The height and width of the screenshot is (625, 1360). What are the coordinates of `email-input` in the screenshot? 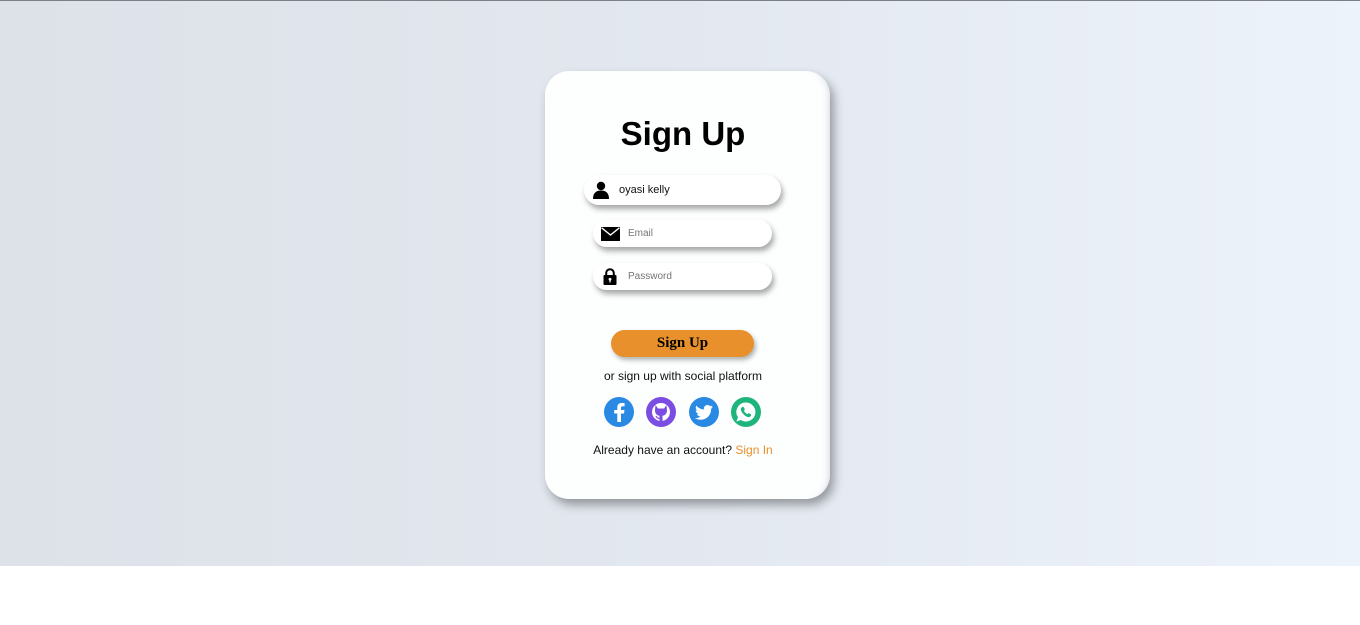 It's located at (698, 233).